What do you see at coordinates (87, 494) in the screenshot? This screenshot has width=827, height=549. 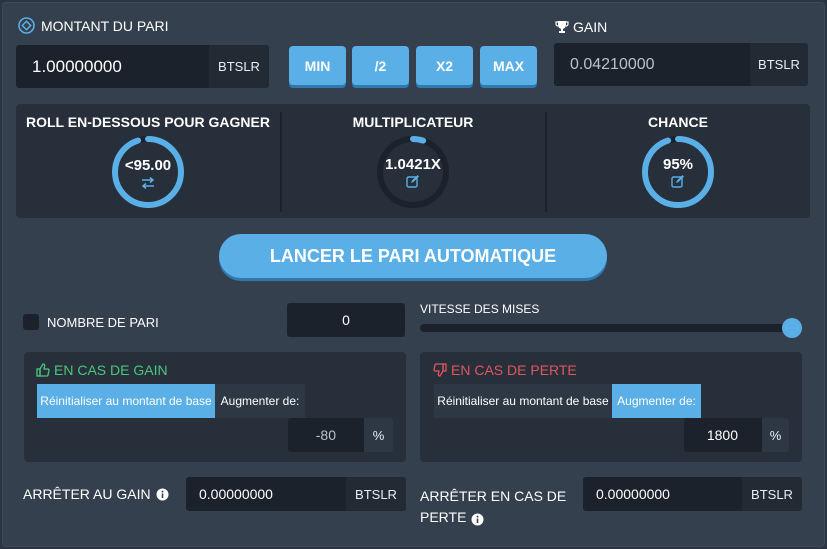 I see `stop-gain-label: ARRÊTER AU GAIN` at bounding box center [87, 494].